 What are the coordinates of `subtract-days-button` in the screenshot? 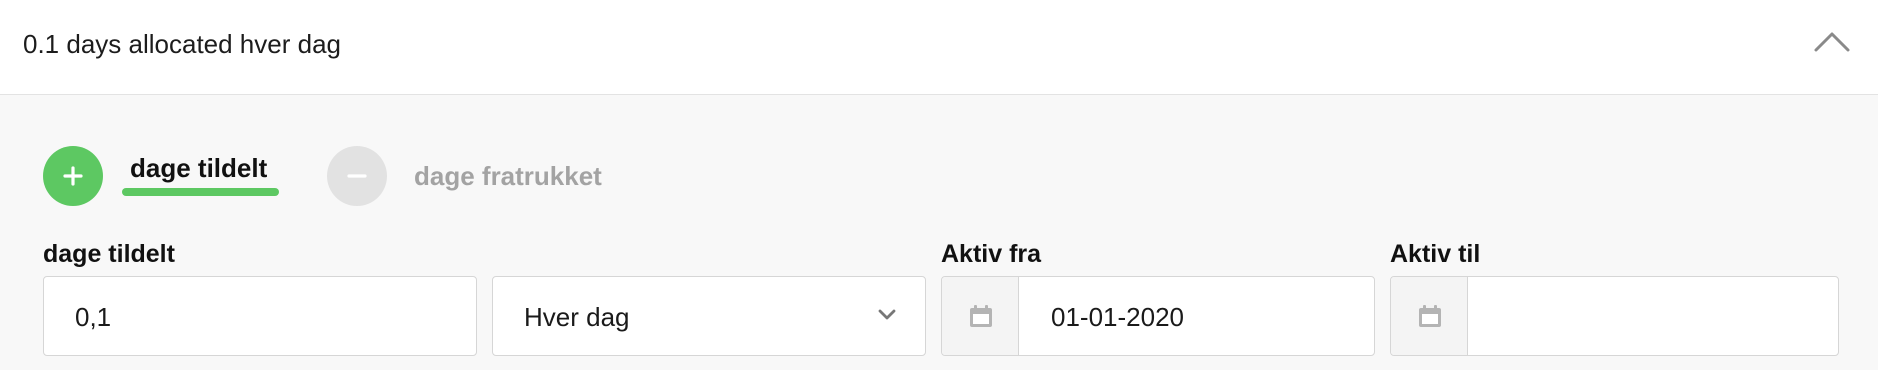 It's located at (357, 176).